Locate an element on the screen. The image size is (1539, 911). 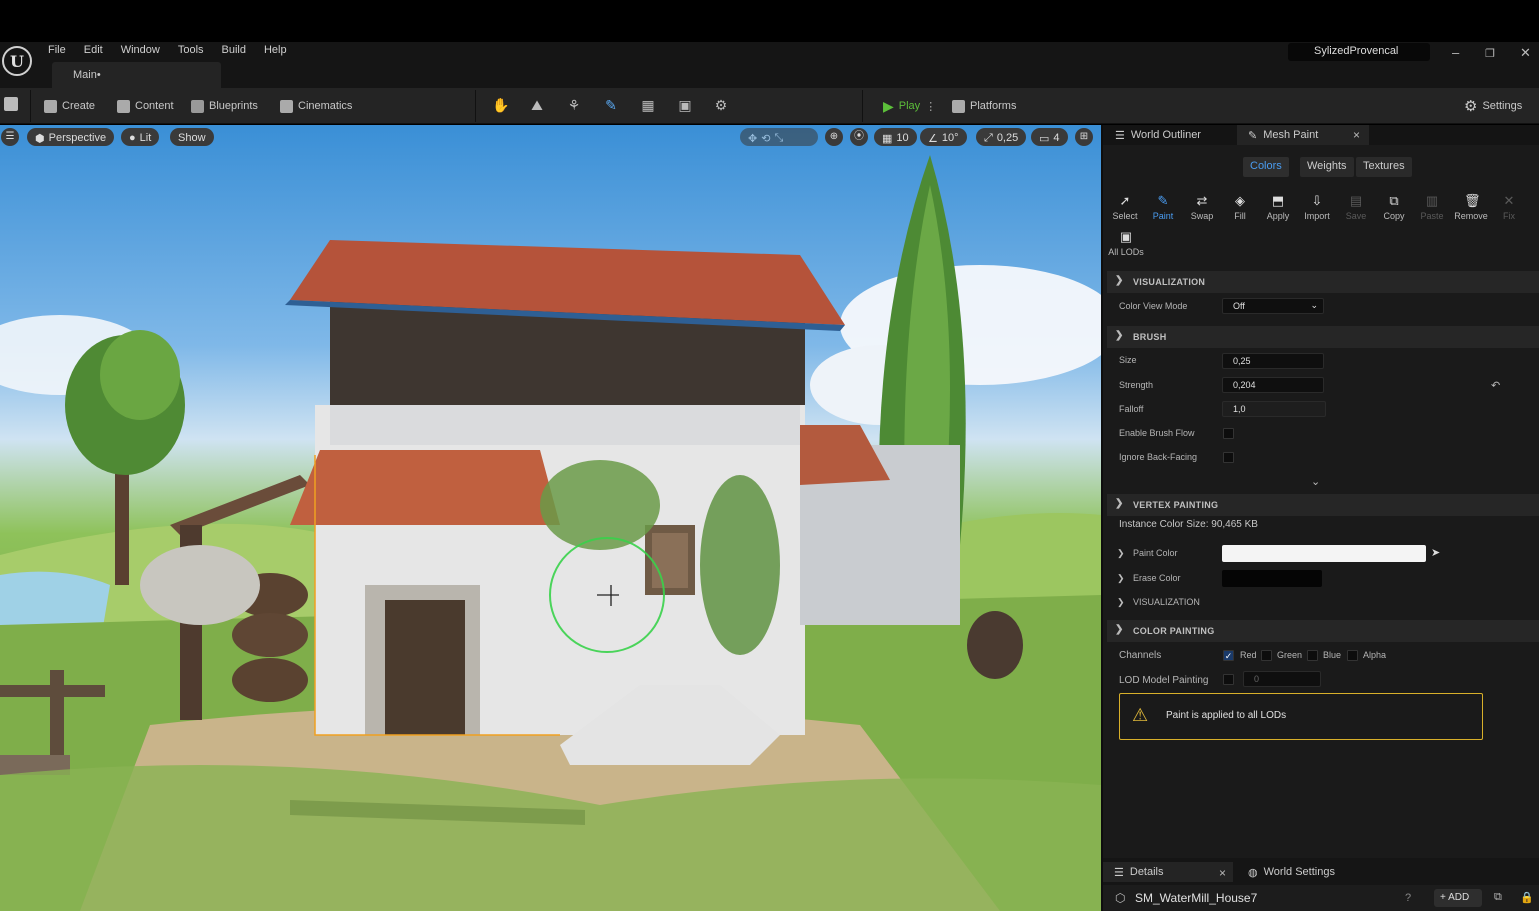
brush-section: ❯ BRUSH is located at coordinates (1323, 337).